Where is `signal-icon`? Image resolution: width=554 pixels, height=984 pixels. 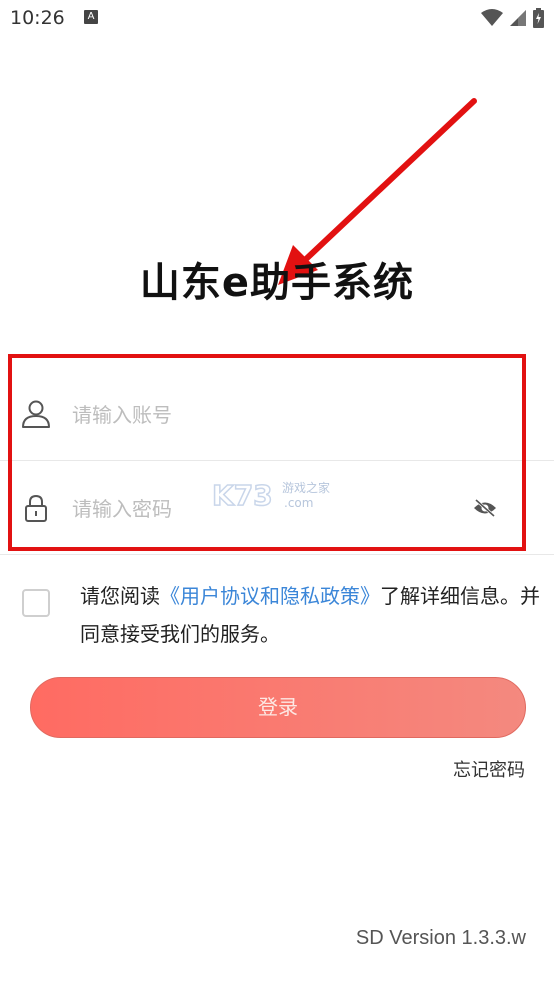 signal-icon is located at coordinates (518, 18).